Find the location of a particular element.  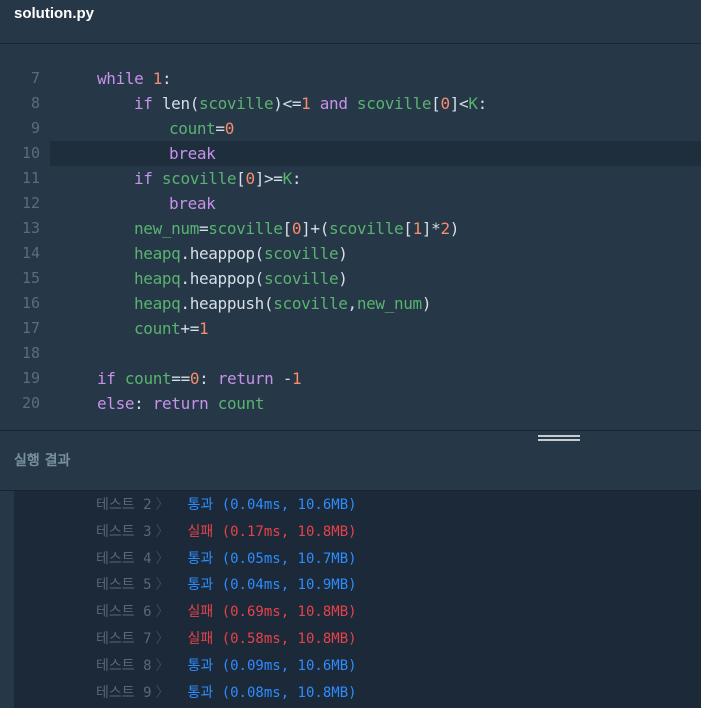

code-text: if count==0: return -1 is located at coordinates (199, 378).